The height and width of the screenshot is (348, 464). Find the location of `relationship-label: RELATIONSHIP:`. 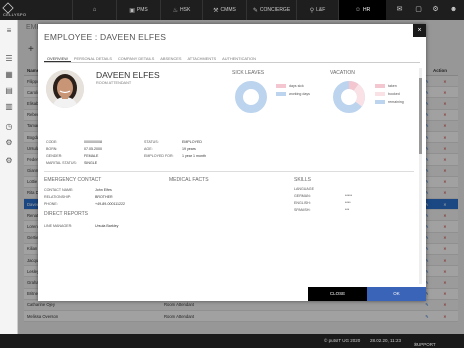

relationship-label: RELATIONSHIP: is located at coordinates (58, 197).